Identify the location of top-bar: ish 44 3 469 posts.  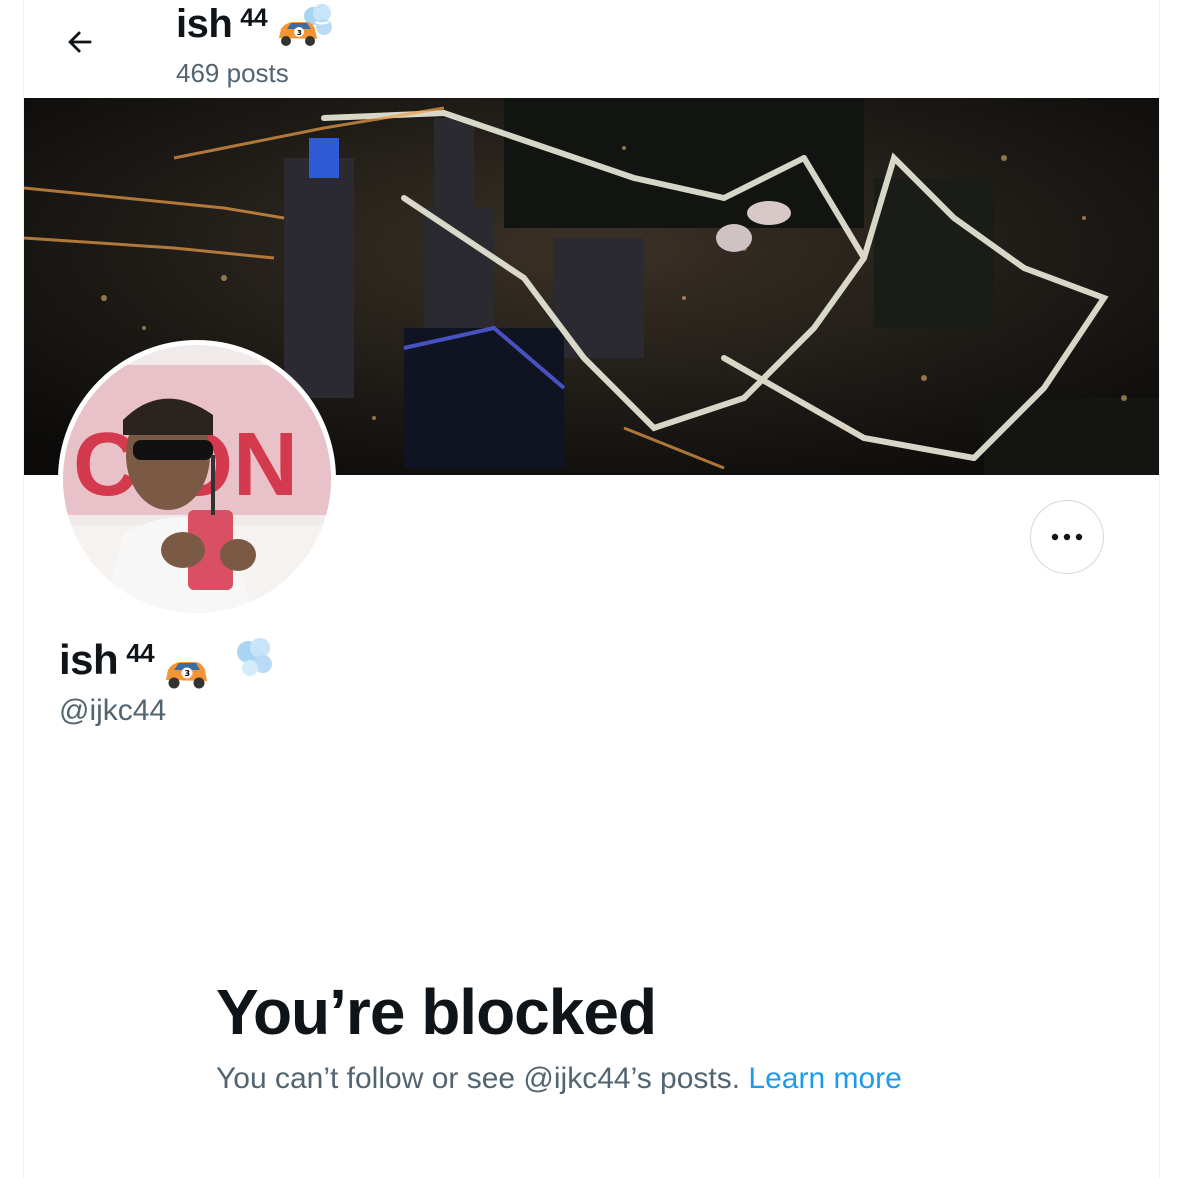
(591, 49).